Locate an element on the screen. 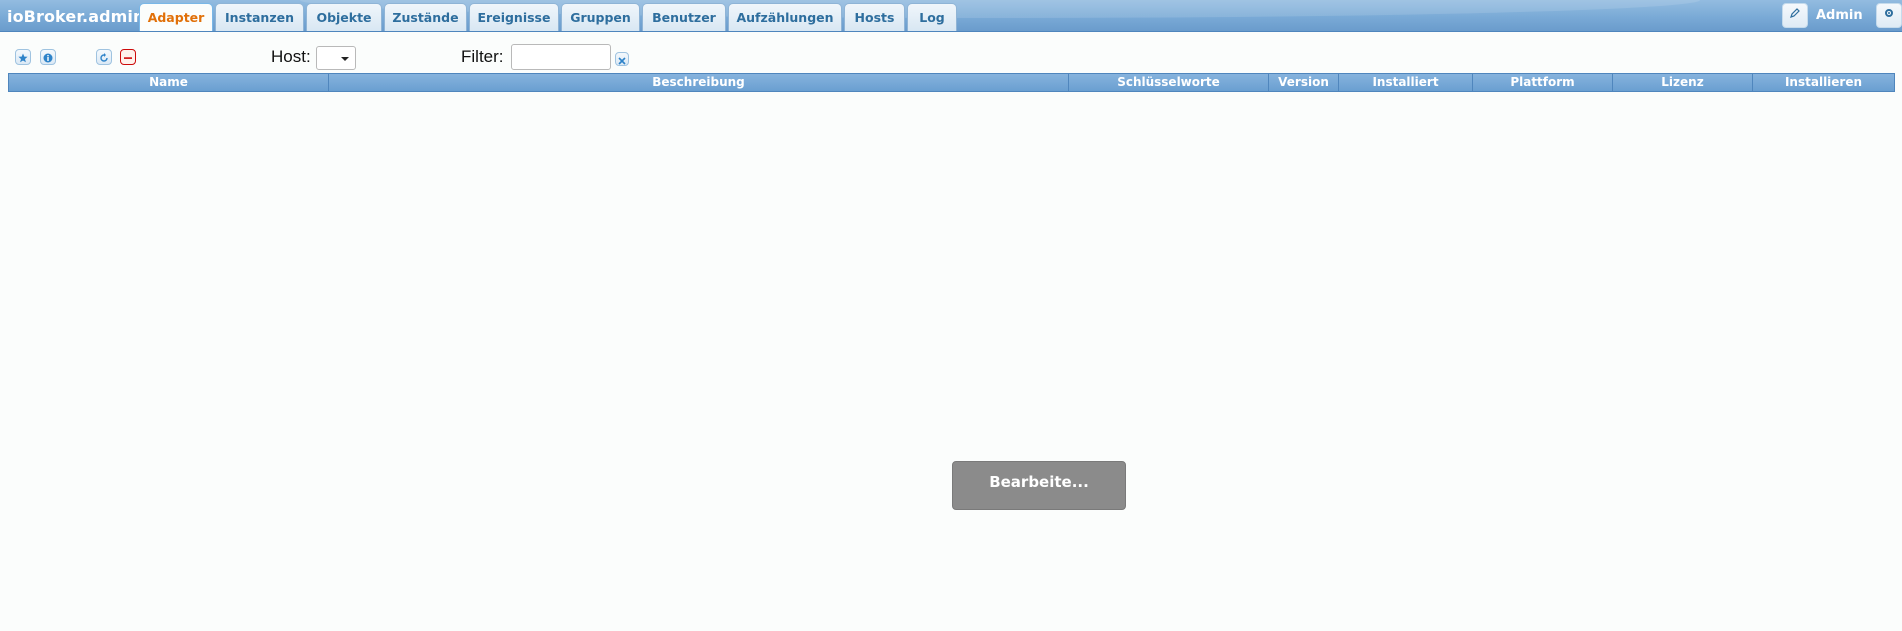  star-button is located at coordinates (23, 57).